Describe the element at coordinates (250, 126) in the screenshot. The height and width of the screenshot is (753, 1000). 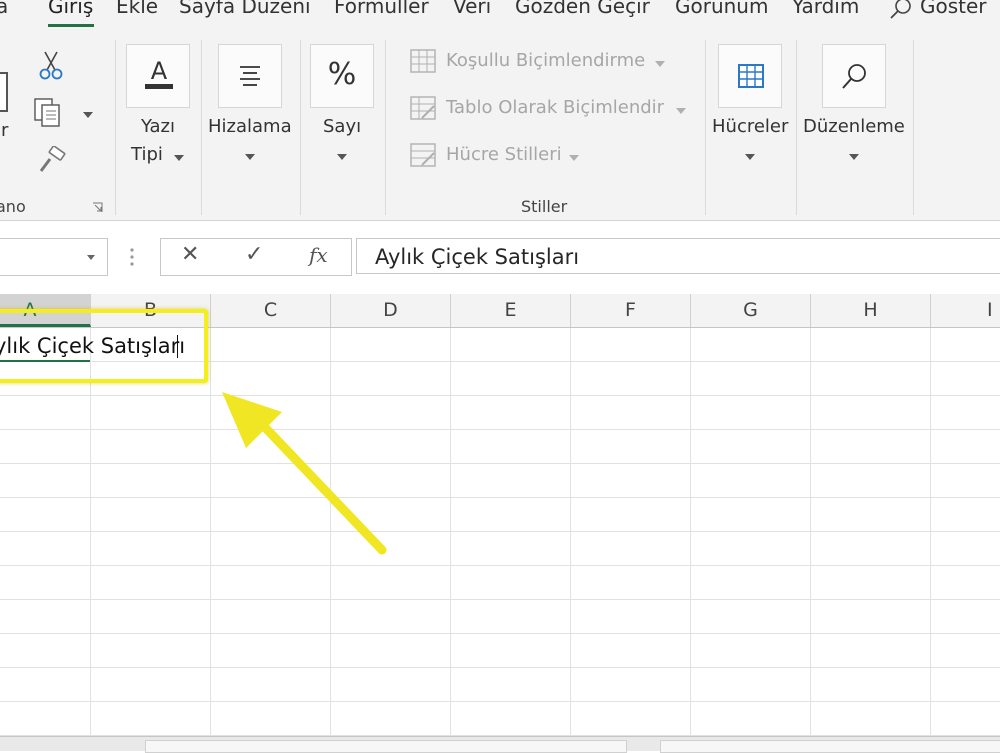
I see `alignment-label: Hizalama` at that location.